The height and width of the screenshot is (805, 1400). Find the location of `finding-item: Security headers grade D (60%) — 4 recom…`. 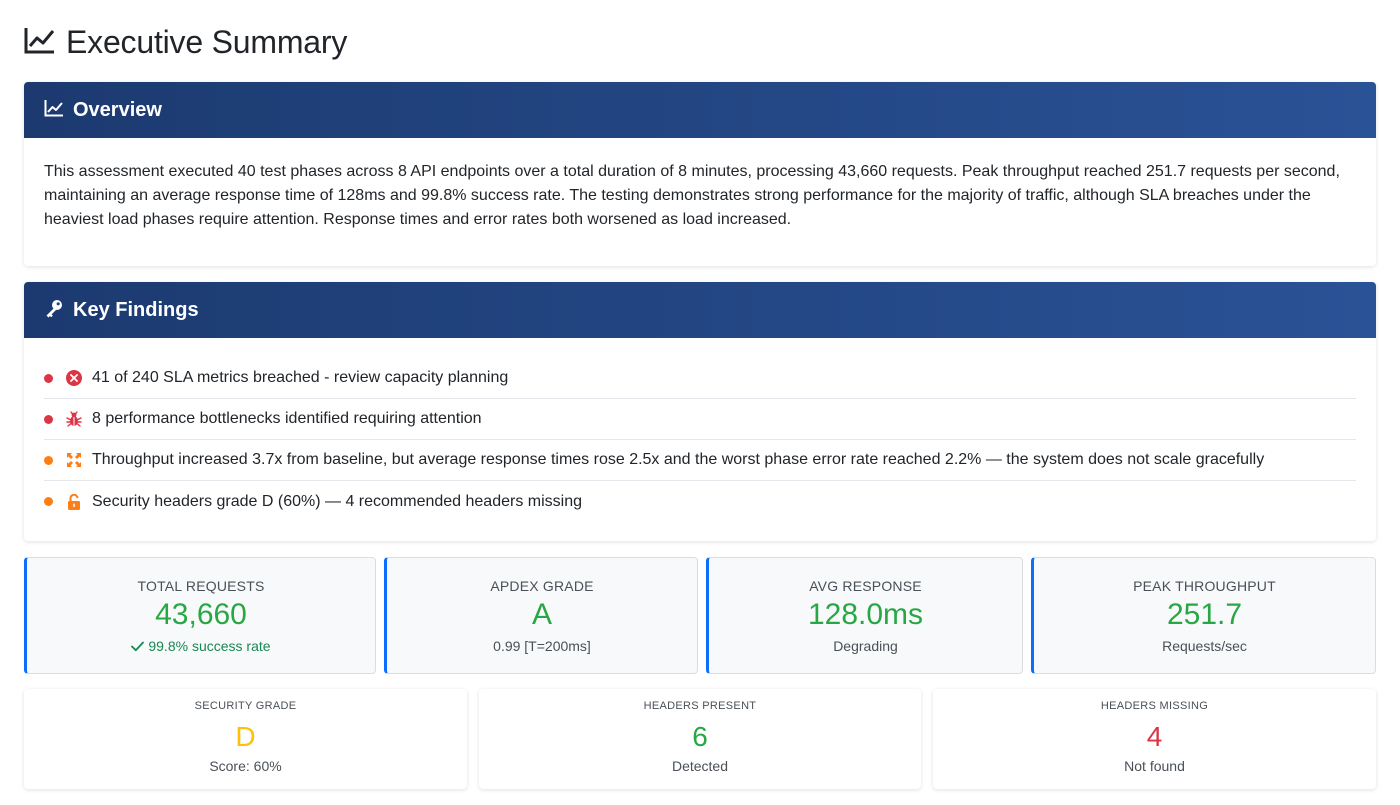

finding-item: Security headers grade D (60%) — 4 recom… is located at coordinates (700, 501).